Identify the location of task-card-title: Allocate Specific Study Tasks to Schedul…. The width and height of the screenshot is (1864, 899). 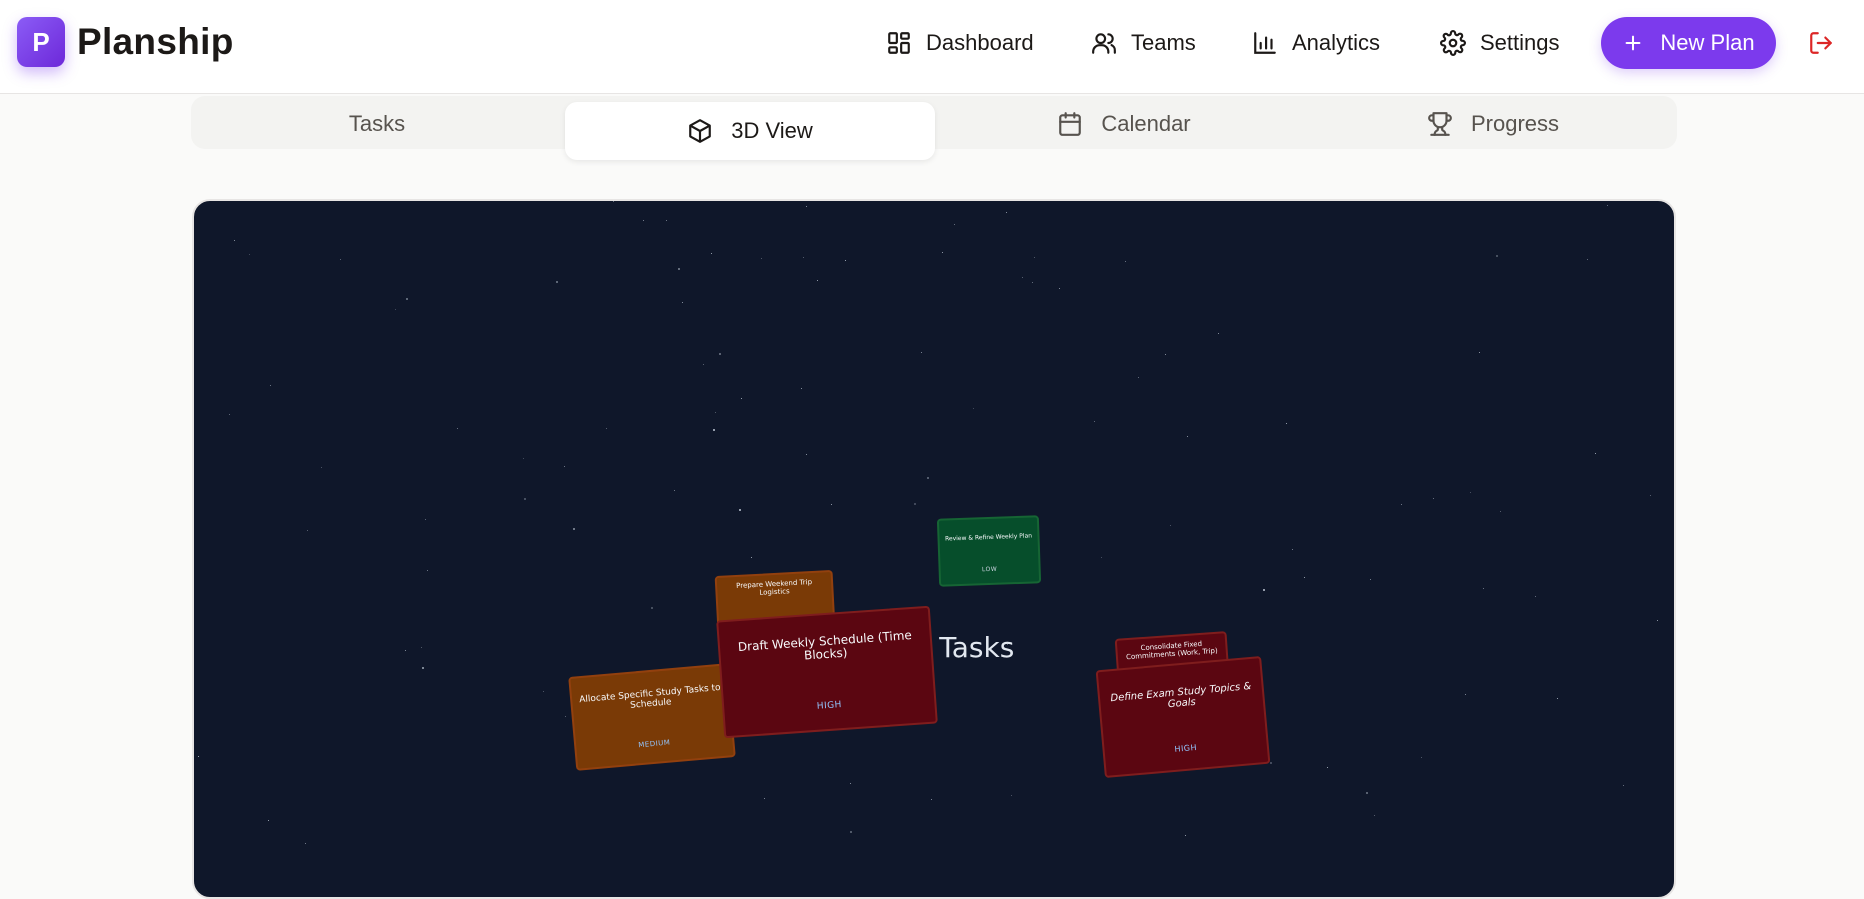
(650, 696).